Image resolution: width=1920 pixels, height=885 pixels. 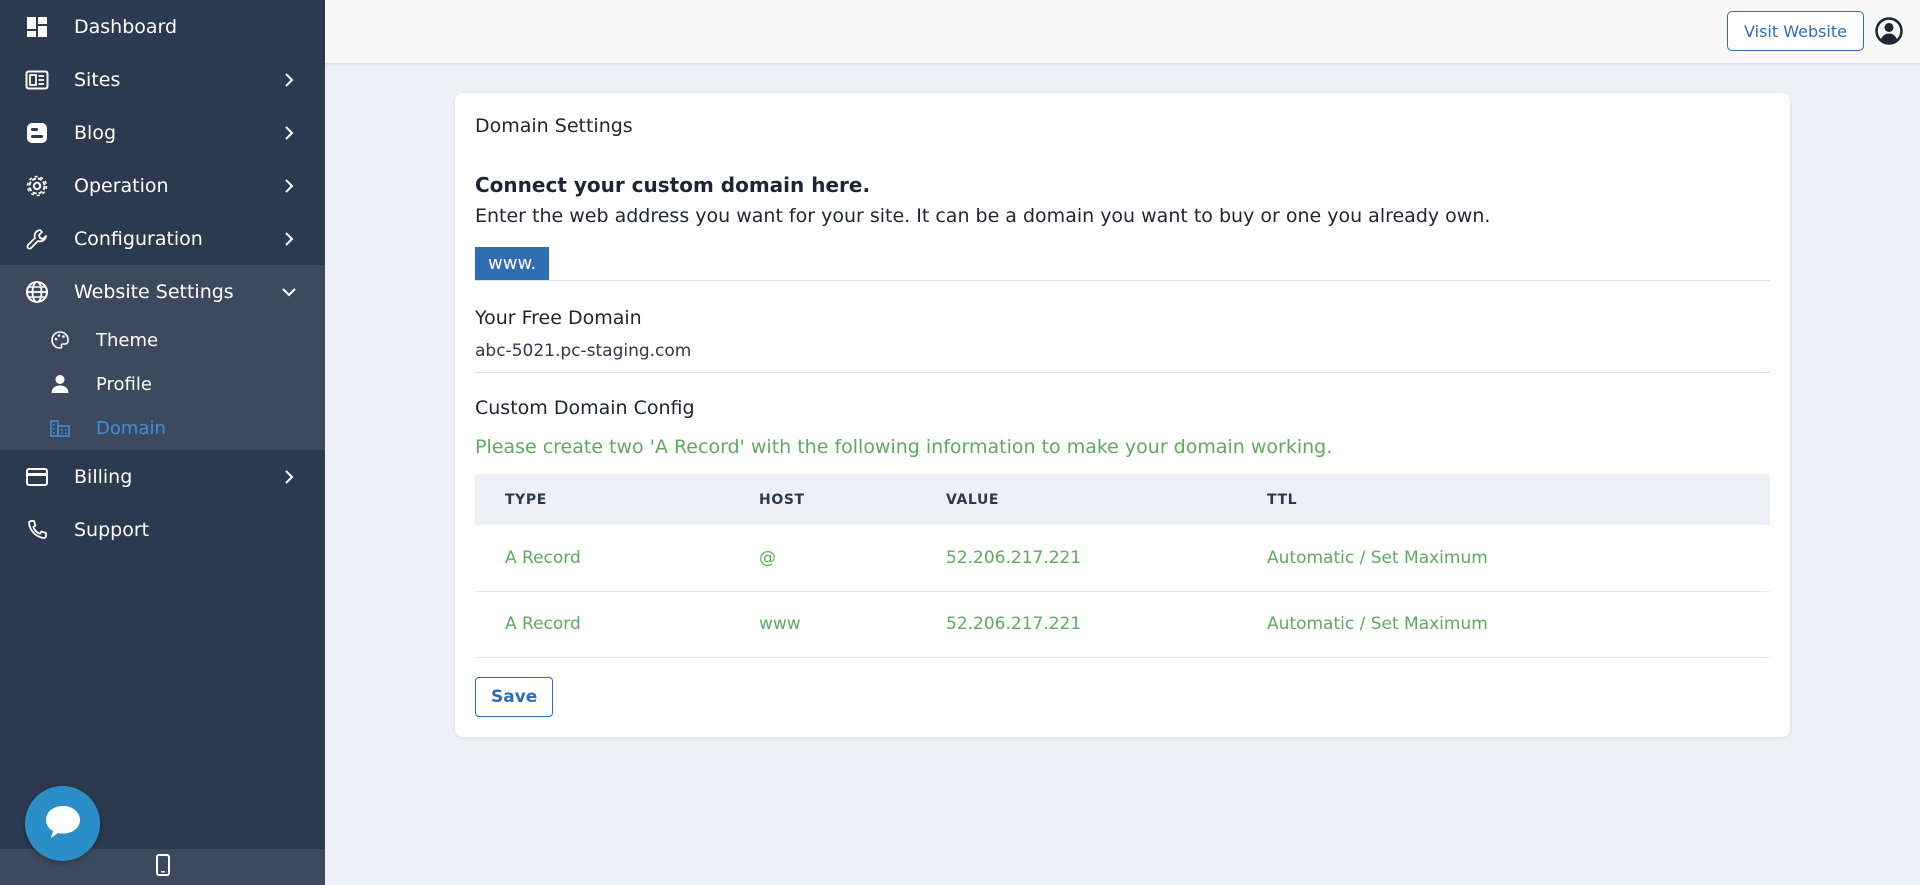 I want to click on cell-host: www, so click(x=822, y=624).